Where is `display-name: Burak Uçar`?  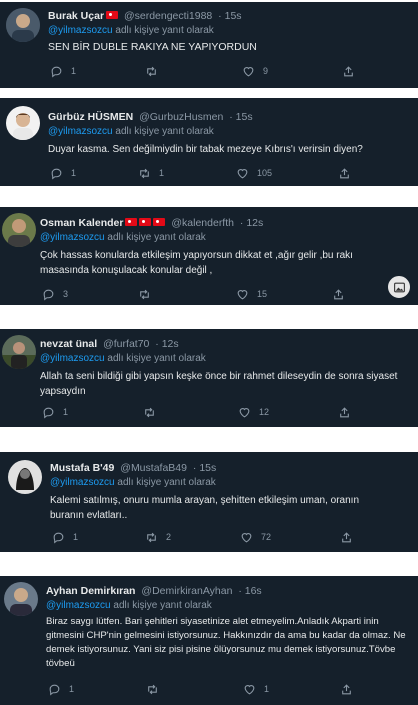 display-name: Burak Uçar is located at coordinates (76, 16).